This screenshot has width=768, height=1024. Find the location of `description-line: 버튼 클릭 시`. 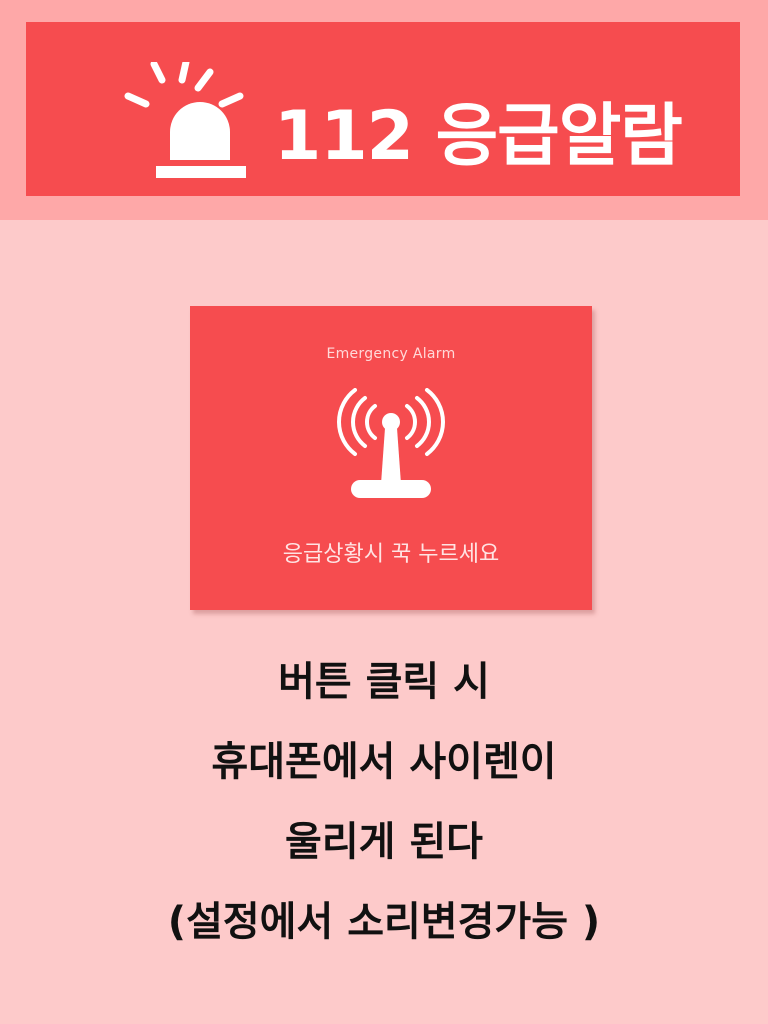

description-line: 버튼 클릭 시 is located at coordinates (384, 682).